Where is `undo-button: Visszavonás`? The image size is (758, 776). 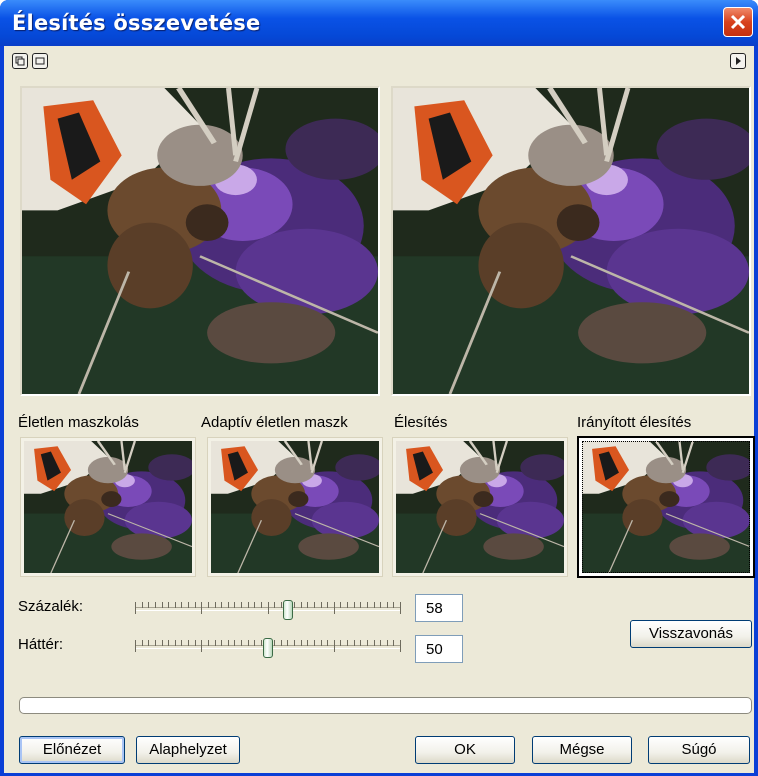
undo-button: Visszavonás is located at coordinates (691, 634).